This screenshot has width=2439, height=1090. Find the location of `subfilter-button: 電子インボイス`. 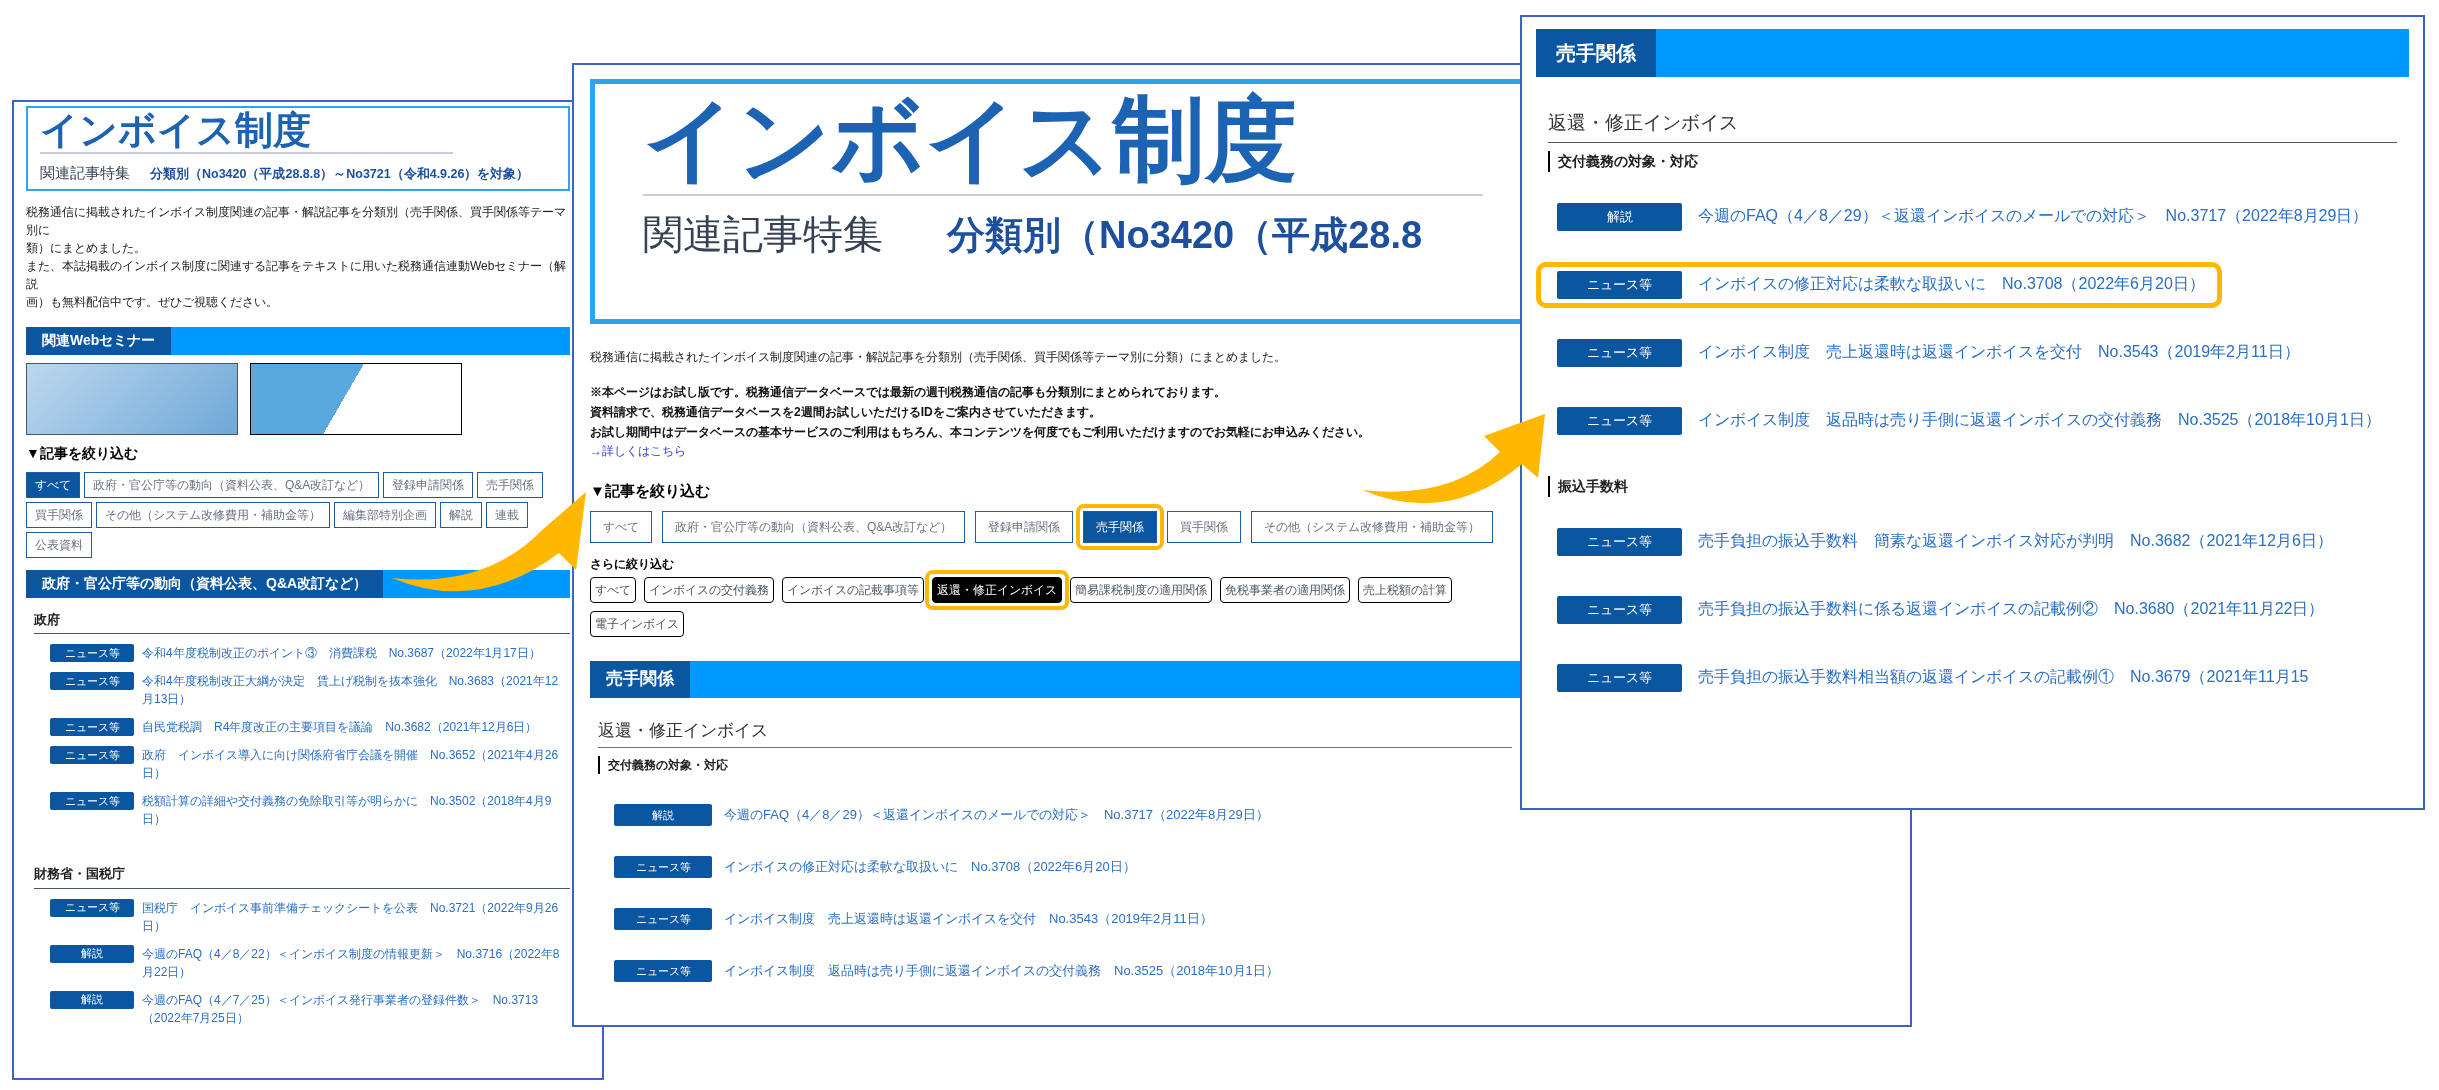

subfilter-button: 電子インボイス is located at coordinates (637, 623).